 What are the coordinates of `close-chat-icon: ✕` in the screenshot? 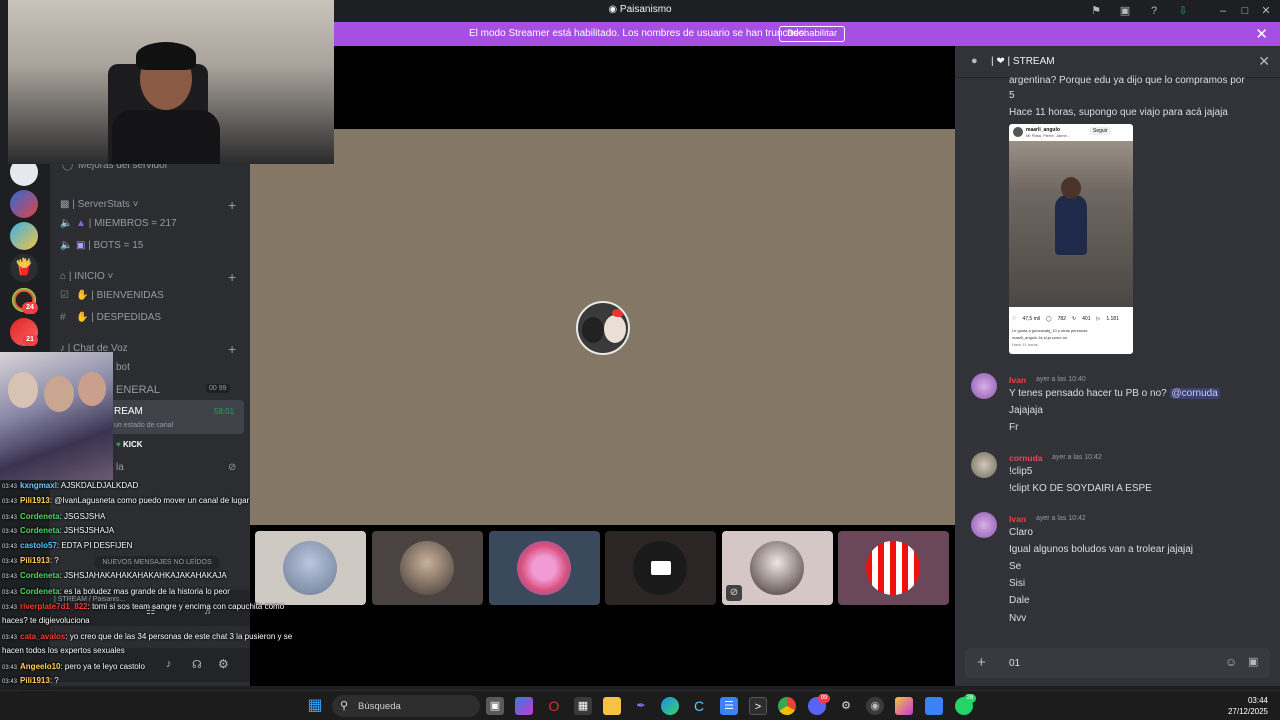 It's located at (1264, 61).